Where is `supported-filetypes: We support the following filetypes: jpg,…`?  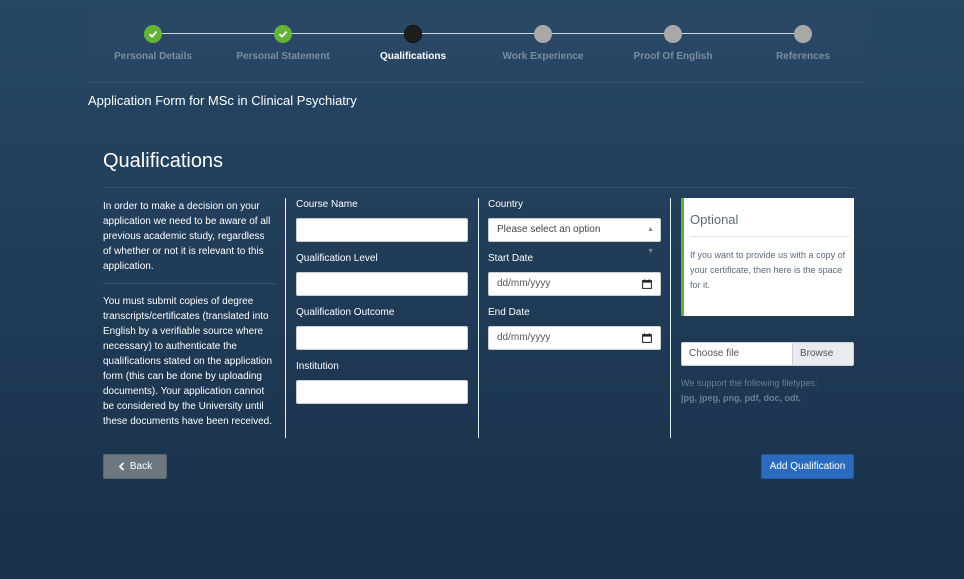
supported-filetypes: We support the following filetypes: jpg,… is located at coordinates (768, 391).